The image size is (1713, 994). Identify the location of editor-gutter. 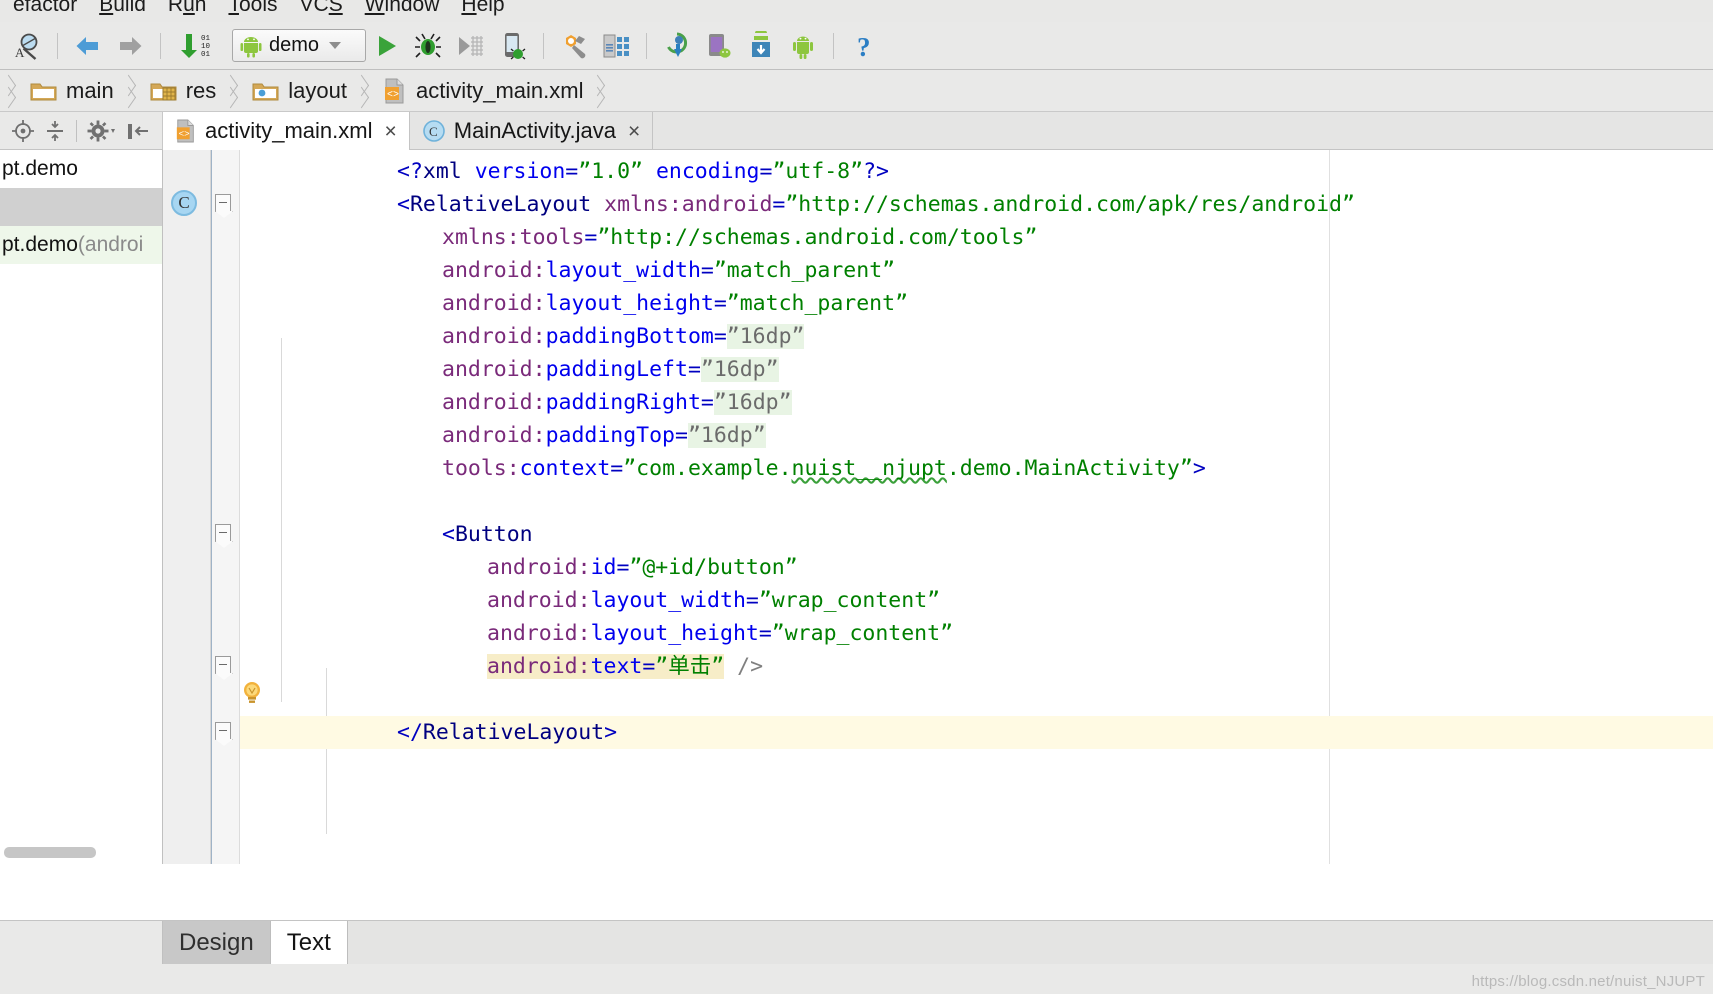
(187, 507).